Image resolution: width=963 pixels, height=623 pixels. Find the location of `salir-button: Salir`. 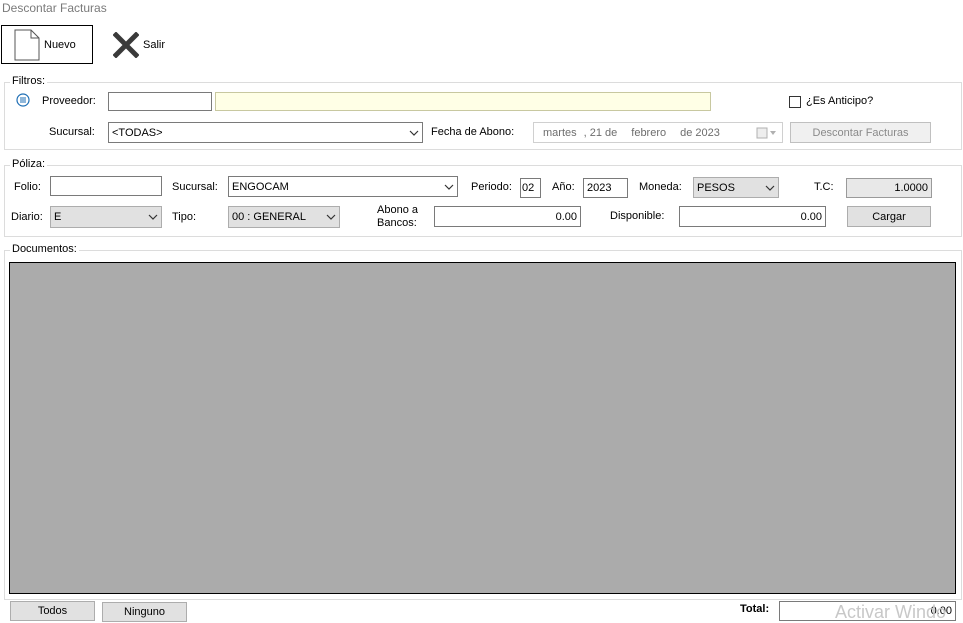

salir-button: Salir is located at coordinates (139, 45).